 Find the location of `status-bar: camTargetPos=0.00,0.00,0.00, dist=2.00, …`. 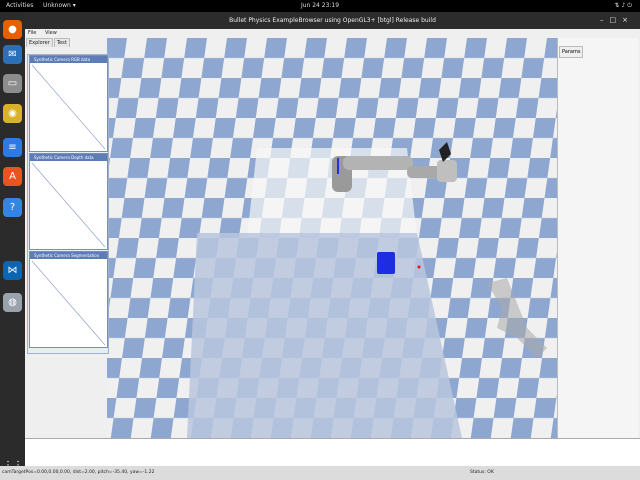

status-bar: camTargetPos=0.00,0.00,0.00, dist=2.00, … is located at coordinates (320, 473).